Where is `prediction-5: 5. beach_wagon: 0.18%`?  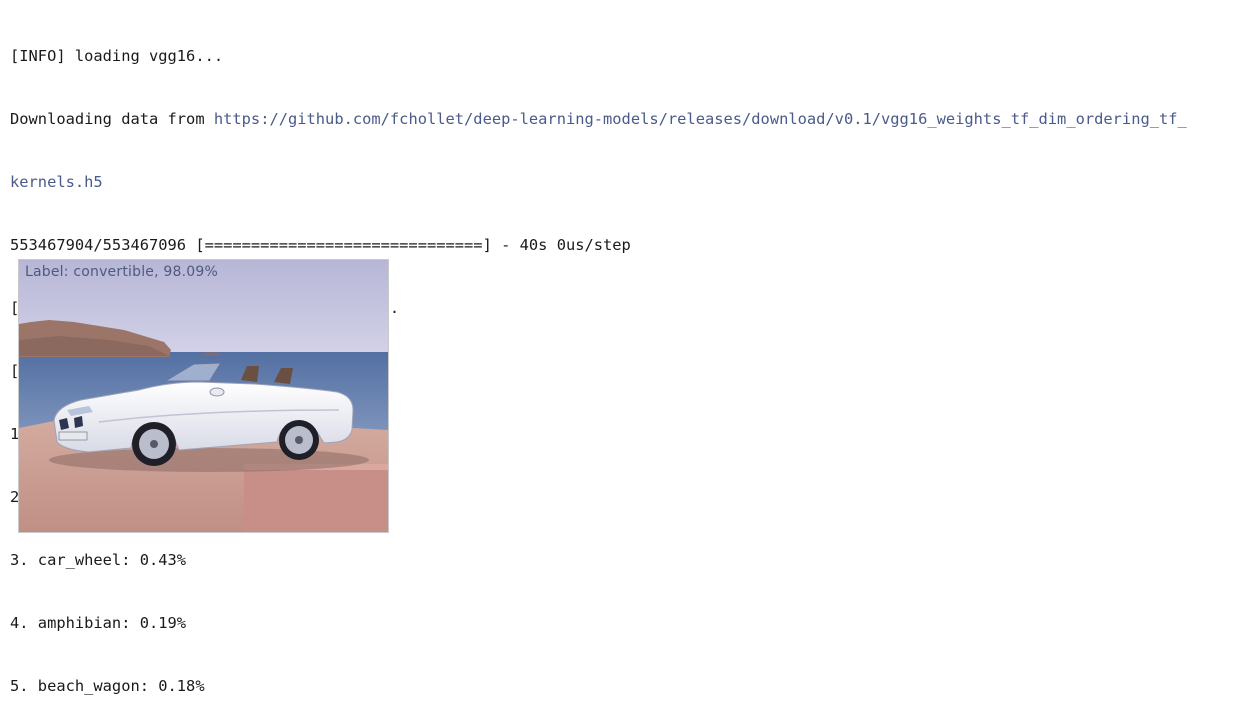 prediction-5: 5. beach_wagon: 0.18% is located at coordinates (107, 686).